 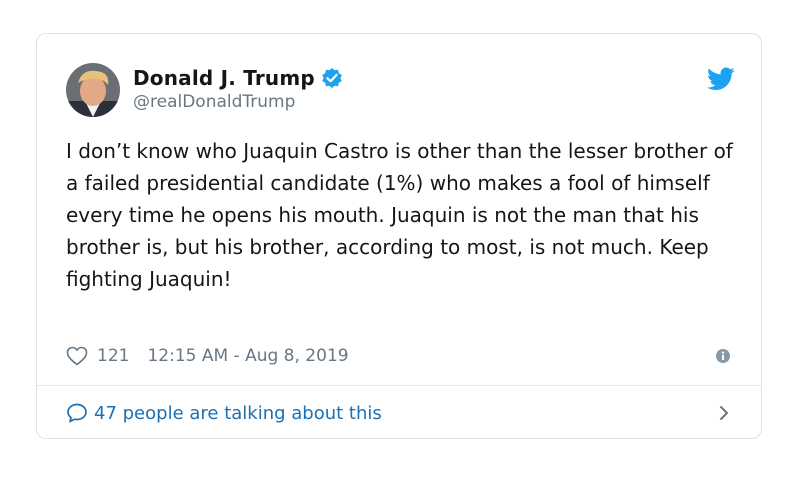 I want to click on display-name: Donald J. Trump, so click(x=224, y=78).